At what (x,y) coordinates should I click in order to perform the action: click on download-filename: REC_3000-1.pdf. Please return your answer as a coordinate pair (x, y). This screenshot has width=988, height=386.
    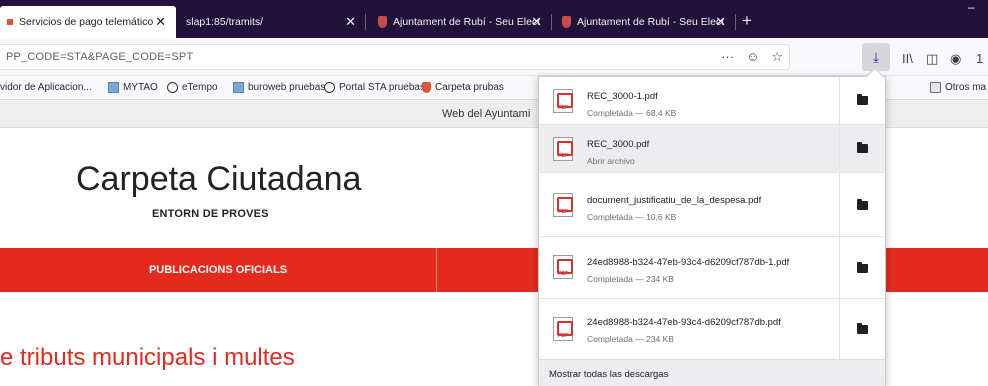
    Looking at the image, I should click on (622, 96).